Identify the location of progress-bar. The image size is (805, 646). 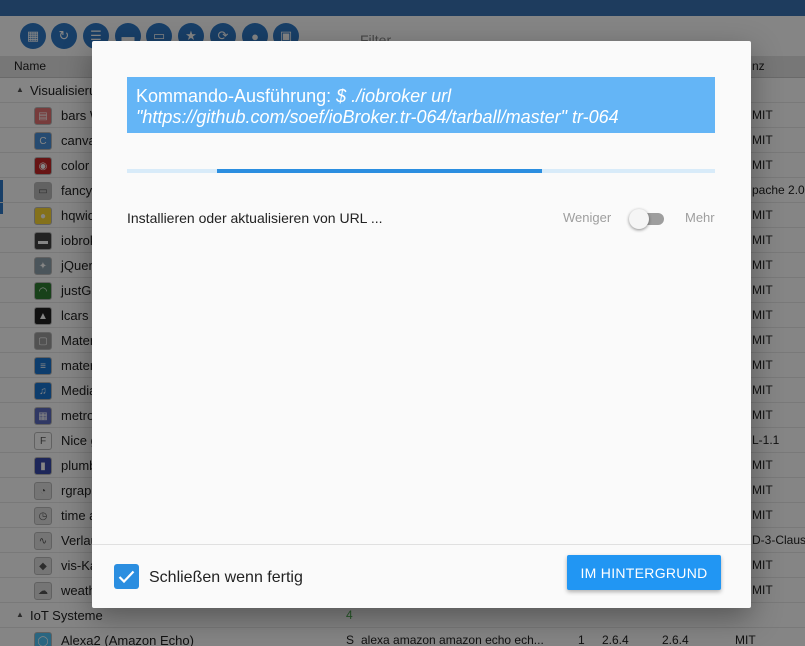
(421, 171).